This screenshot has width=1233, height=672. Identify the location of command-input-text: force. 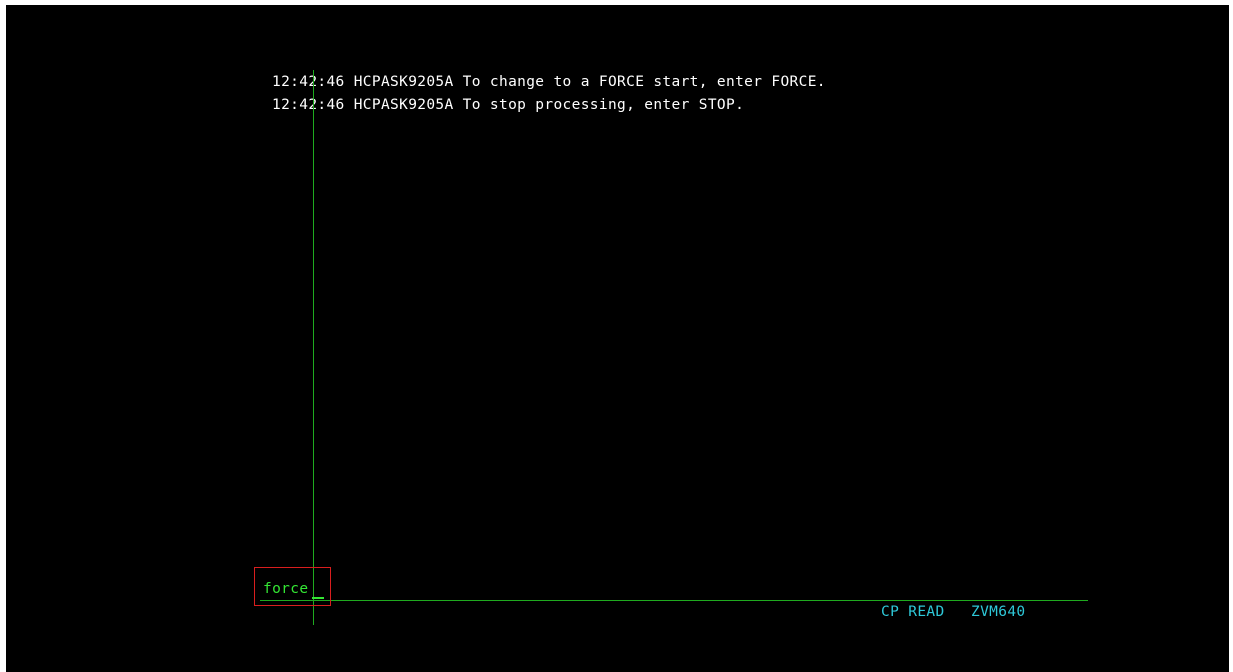
(285, 589).